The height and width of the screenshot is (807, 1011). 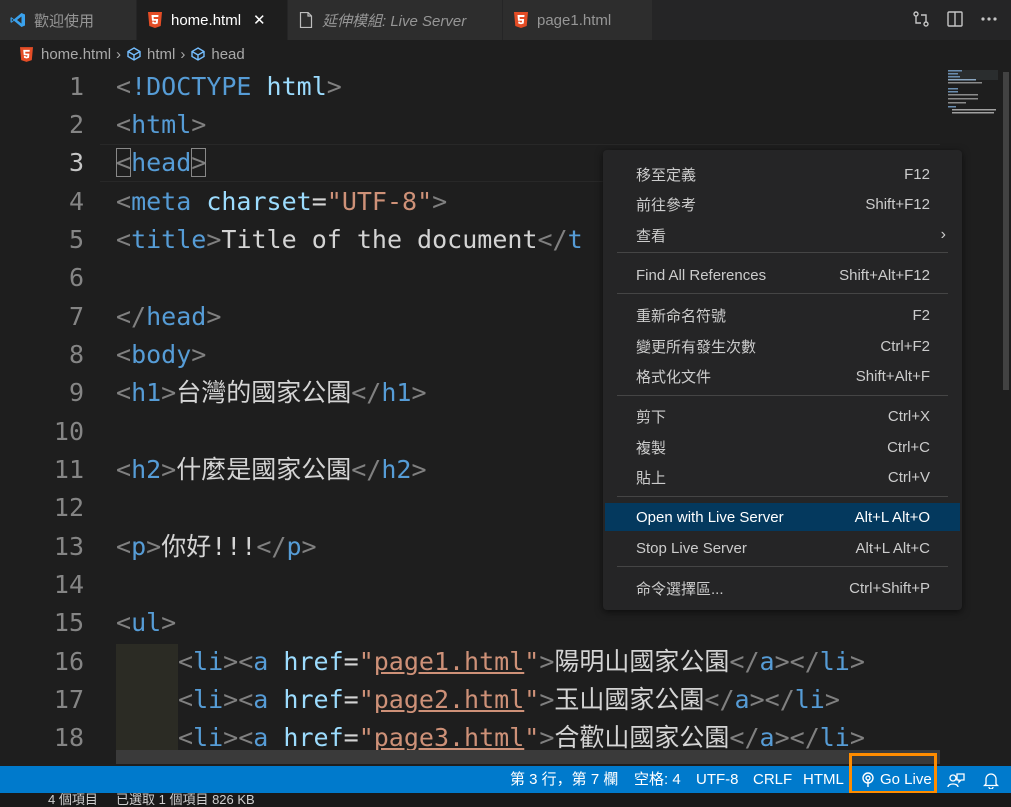 I want to click on breadcrumb-html: html, so click(x=150, y=54).